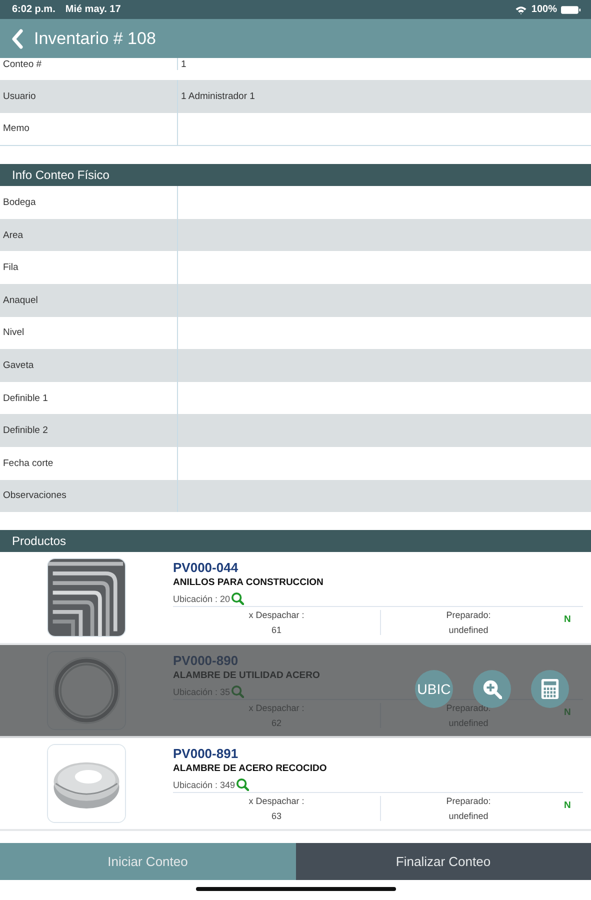 Image resolution: width=591 pixels, height=900 pixels. I want to click on back-icon, so click(17, 38).